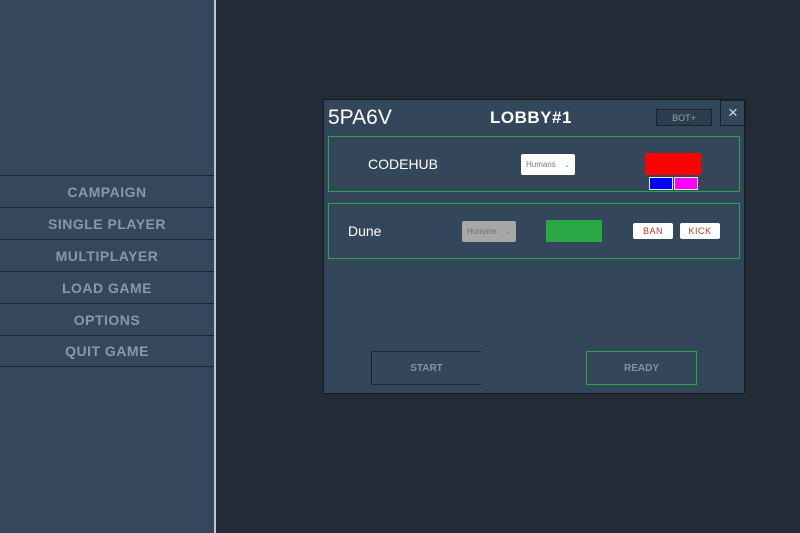 This screenshot has width=800, height=533. Describe the element at coordinates (365, 231) in the screenshot. I see `player-name: Dune` at that location.